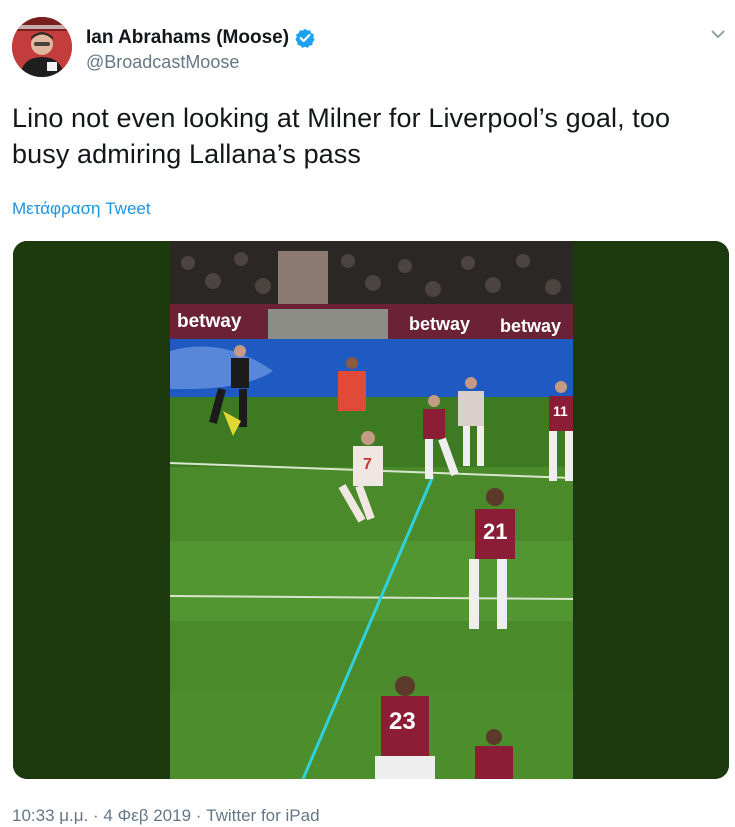  Describe the element at coordinates (187, 38) in the screenshot. I see `display-name: Ian Abrahams (Moose)` at that location.